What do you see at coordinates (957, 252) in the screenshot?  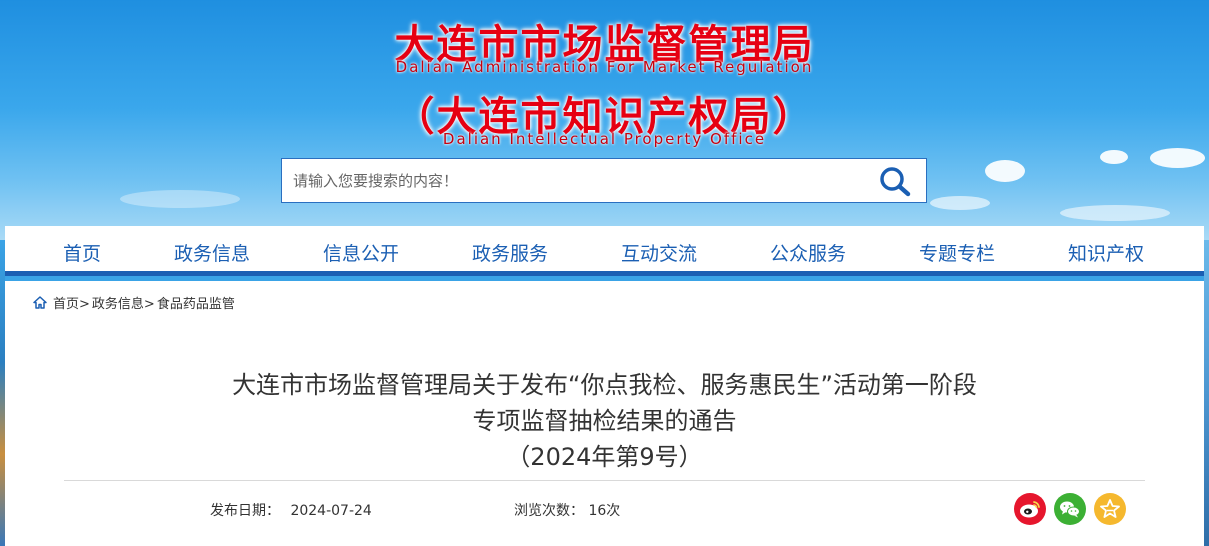 I see `nav-item-special-topics: 专题专栏` at bounding box center [957, 252].